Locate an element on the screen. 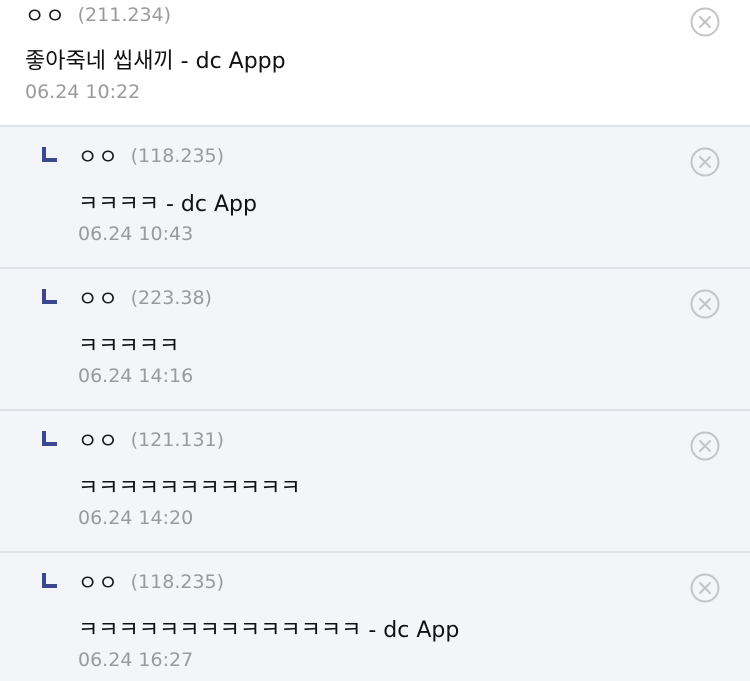 Image resolution: width=750 pixels, height=681 pixels. reply-date: 06.24 10:43 is located at coordinates (136, 234).